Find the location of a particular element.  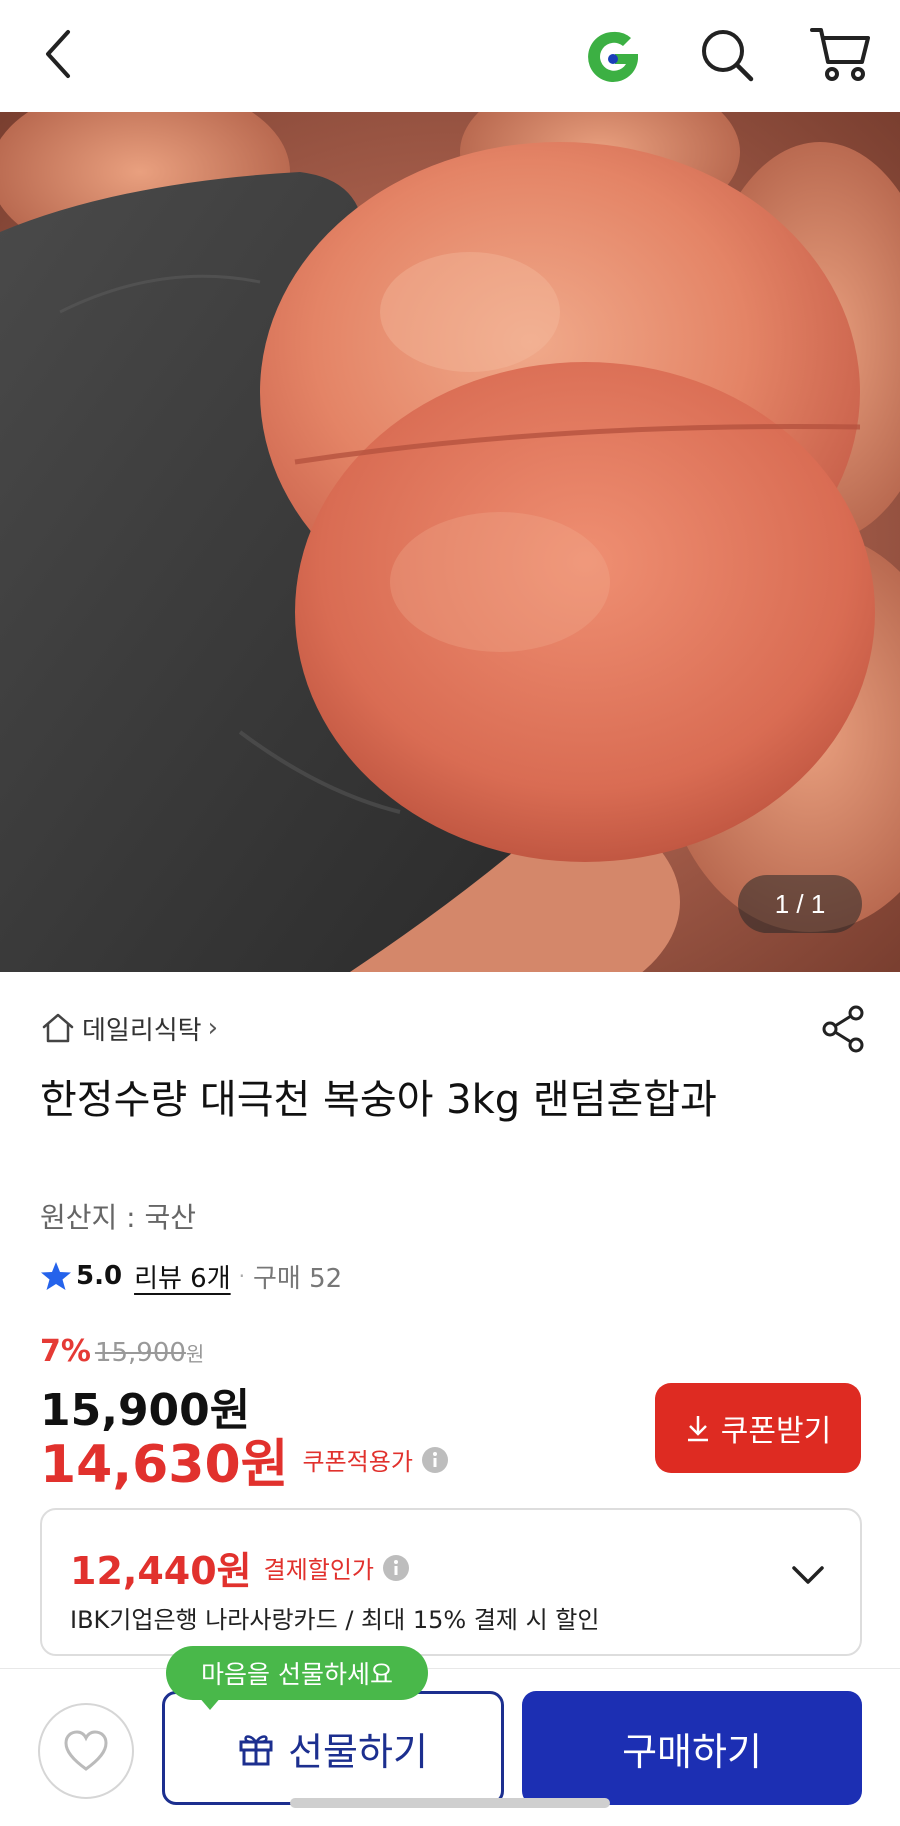

gift-tooltip: 마음을 선물하세요 is located at coordinates (297, 1673).